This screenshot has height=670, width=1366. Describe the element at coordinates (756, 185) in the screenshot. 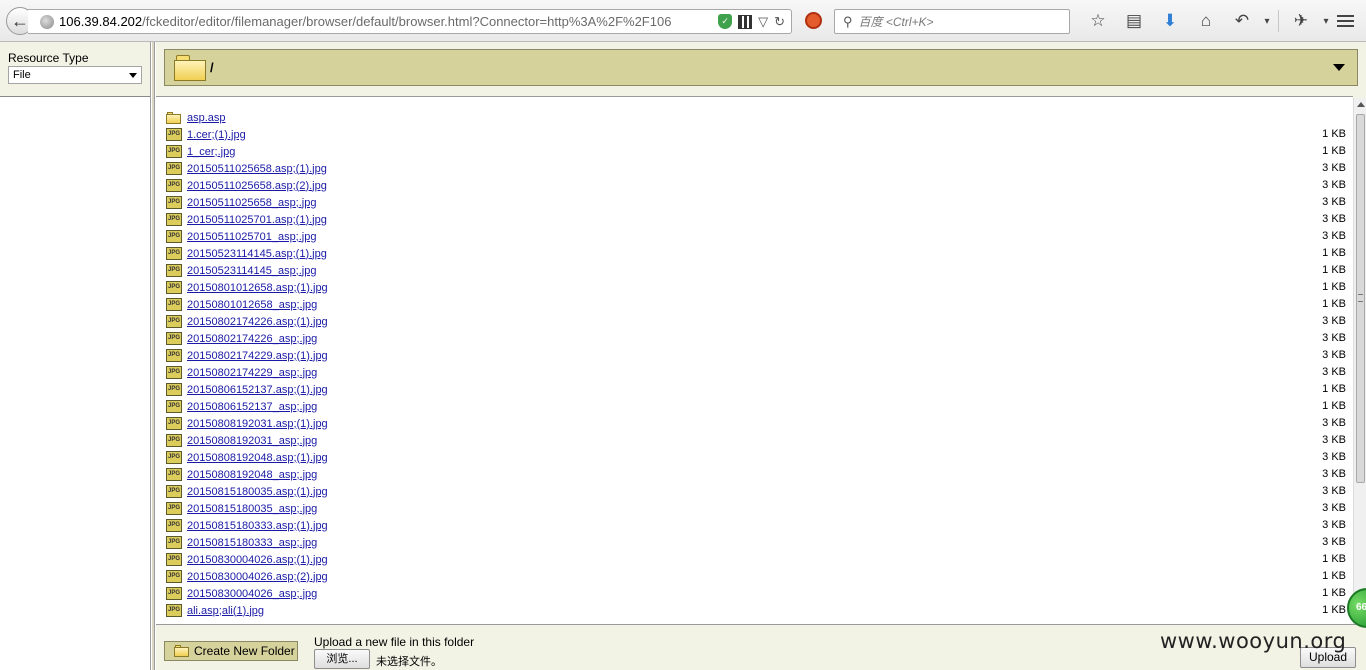

I see `file-row: JPG 20150511025658.asp;(2).jpg 3 KB` at that location.